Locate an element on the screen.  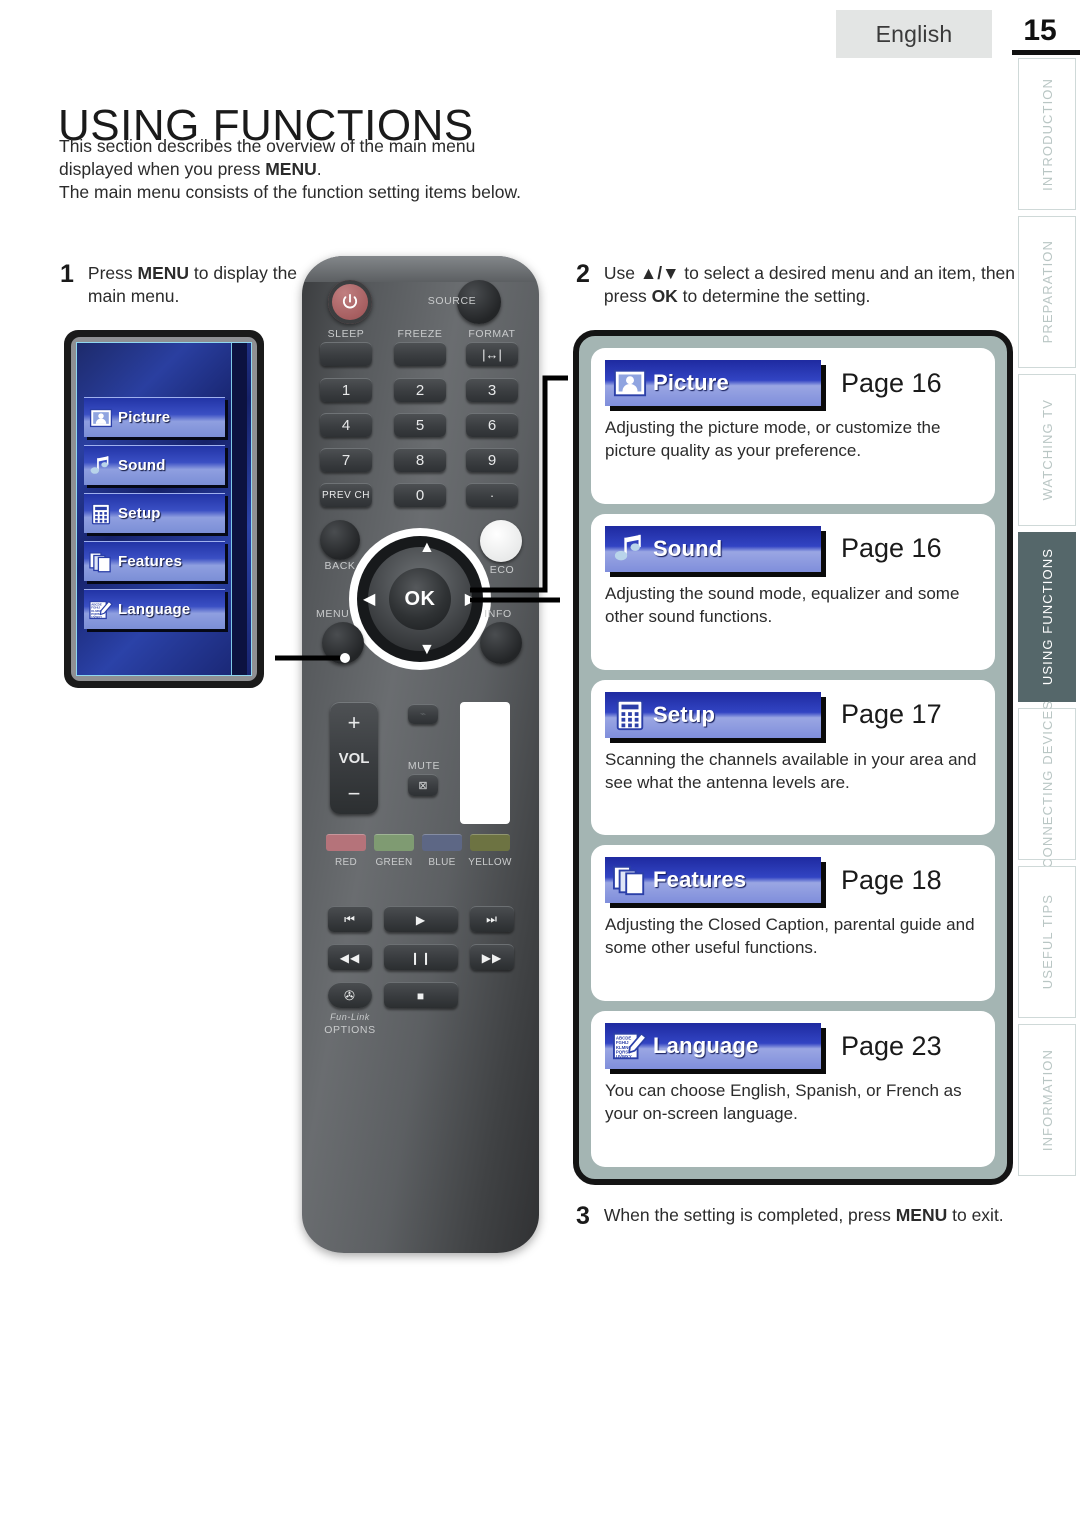
source-label: SOURCE is located at coordinates (452, 301).